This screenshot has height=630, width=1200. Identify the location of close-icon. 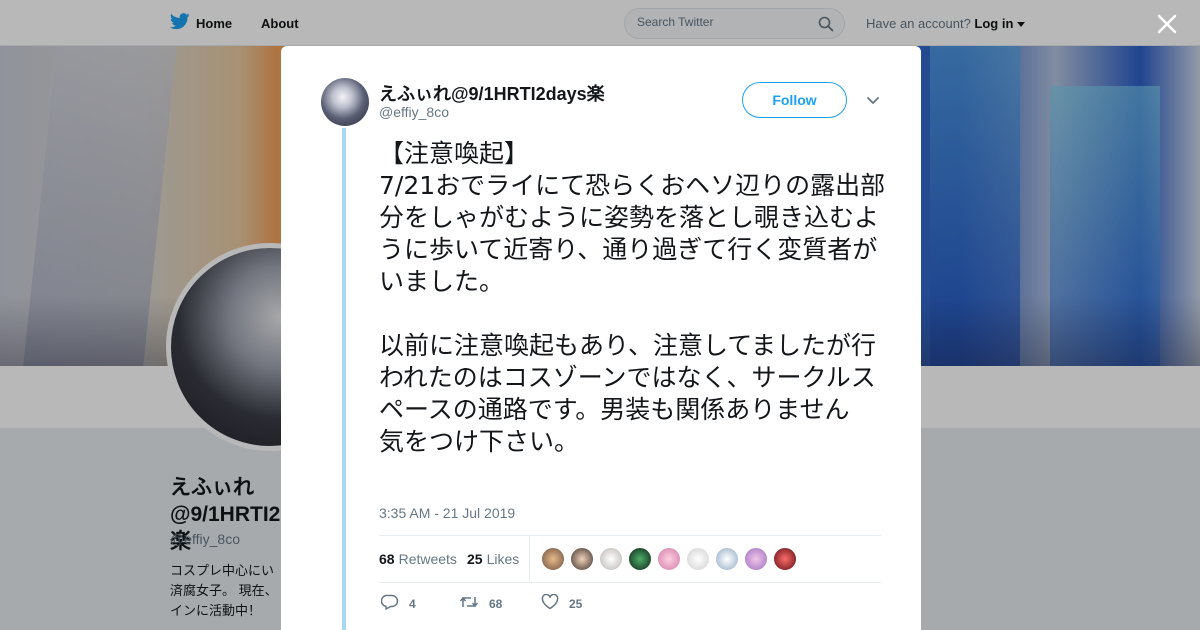
(1167, 24).